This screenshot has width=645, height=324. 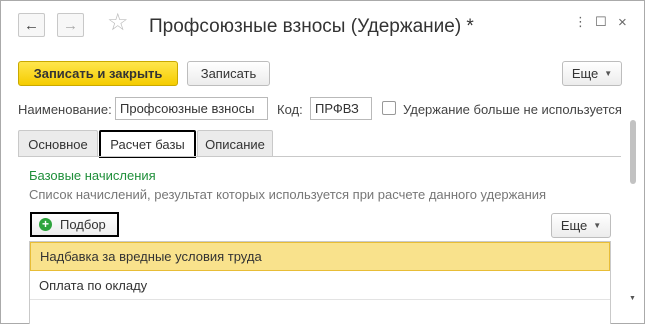 I want to click on more-label: Еще, so click(x=585, y=73).